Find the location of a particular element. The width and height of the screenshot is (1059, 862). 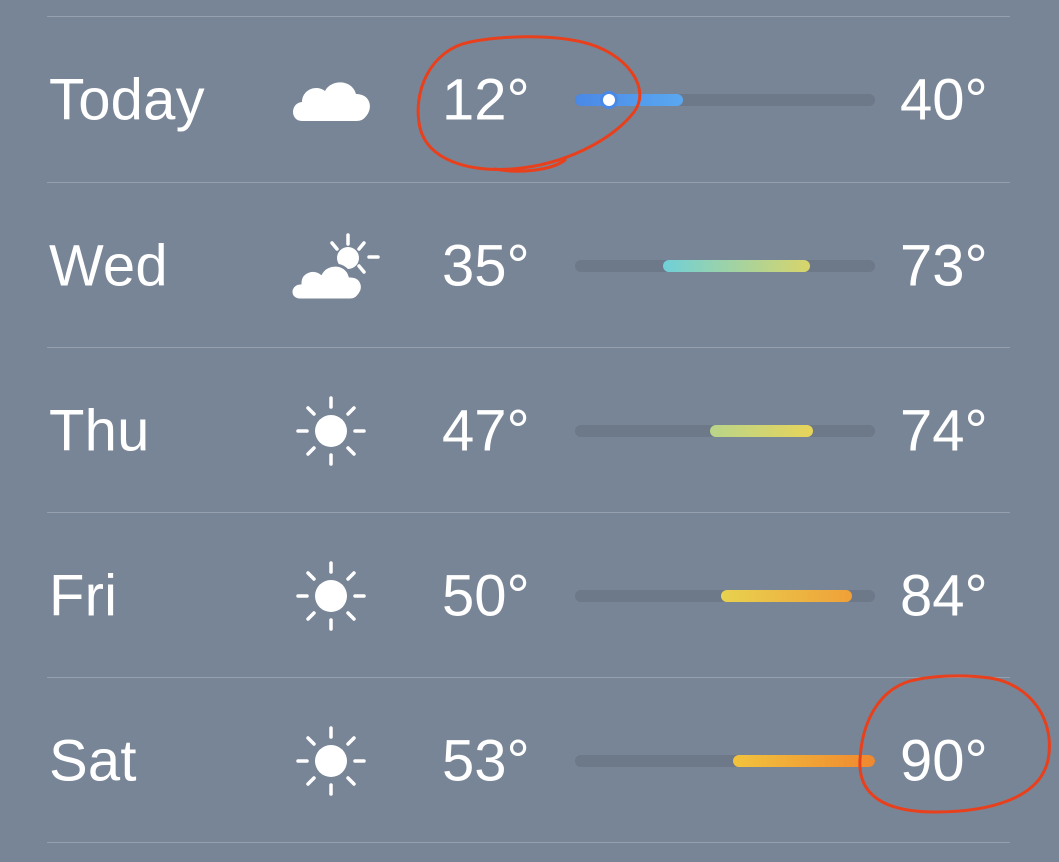

cloud-icon is located at coordinates (335, 100).